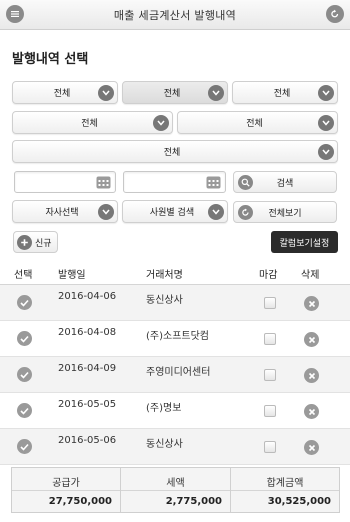  I want to click on supply-total: 공급가 27,750,000, so click(66, 490).